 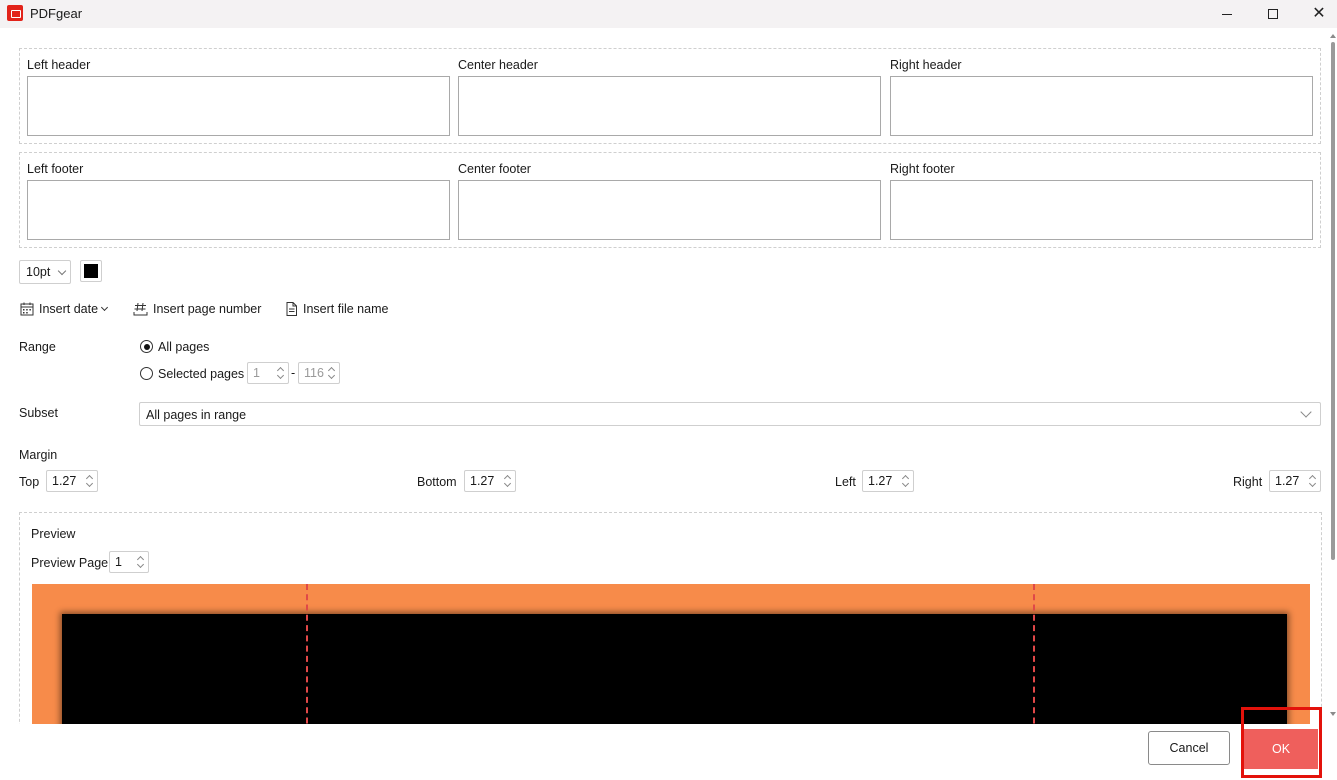 I want to click on minimize-button, so click(x=1227, y=14).